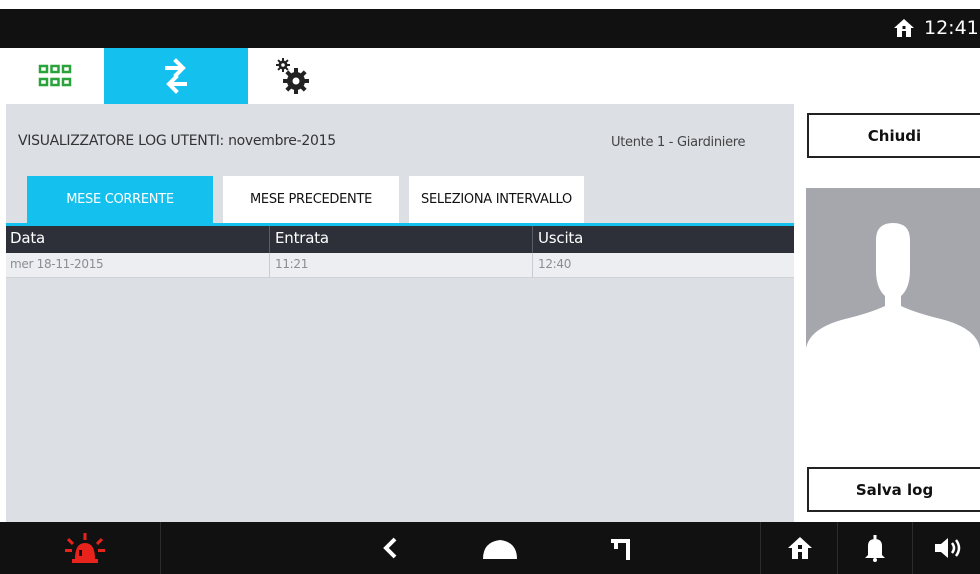 This screenshot has height=574, width=980. Describe the element at coordinates (400, 239) in the screenshot. I see `table-header: Data Entrata Uscita` at that location.